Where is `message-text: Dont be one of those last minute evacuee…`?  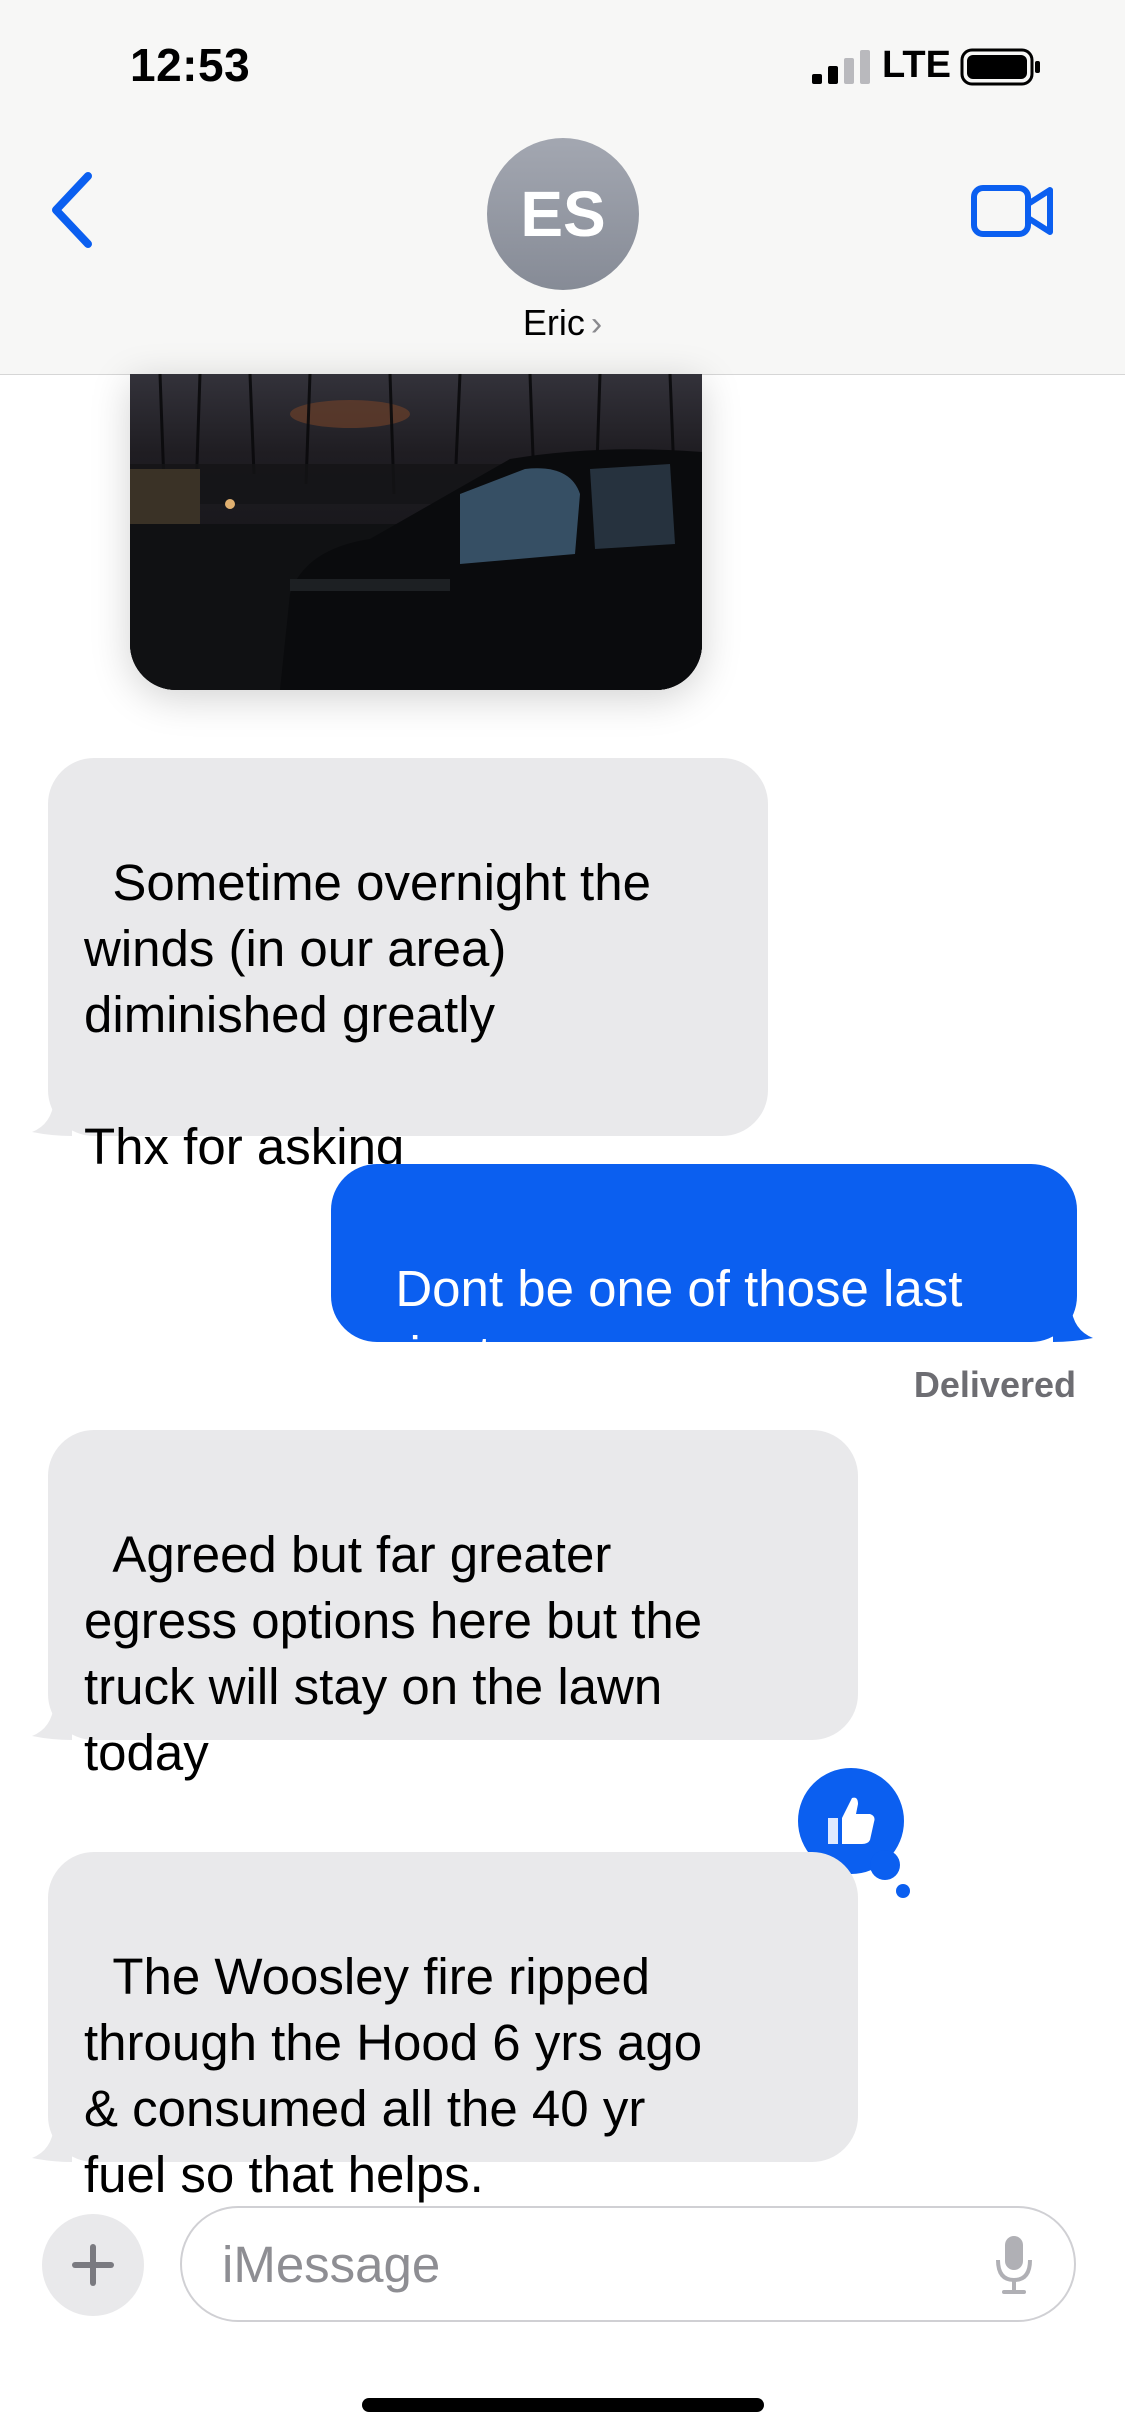 message-text: Dont be one of those last minute evacuee… is located at coordinates (665, 1321).